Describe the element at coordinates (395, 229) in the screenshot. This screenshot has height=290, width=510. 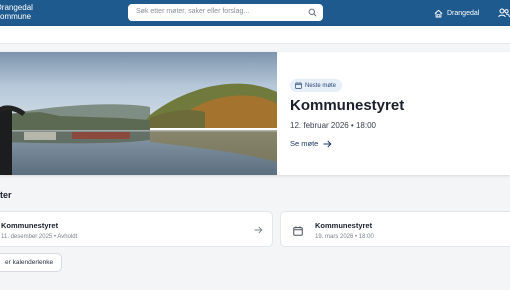
I see `meeting-card-upcoming: Kommunestyret 19. mars 2026 • 18:00` at that location.